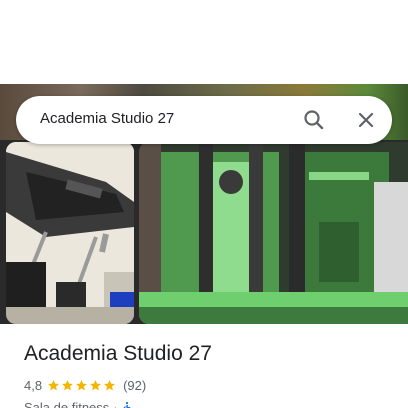  I want to click on rating-row: 4,8 (92), so click(85, 385).